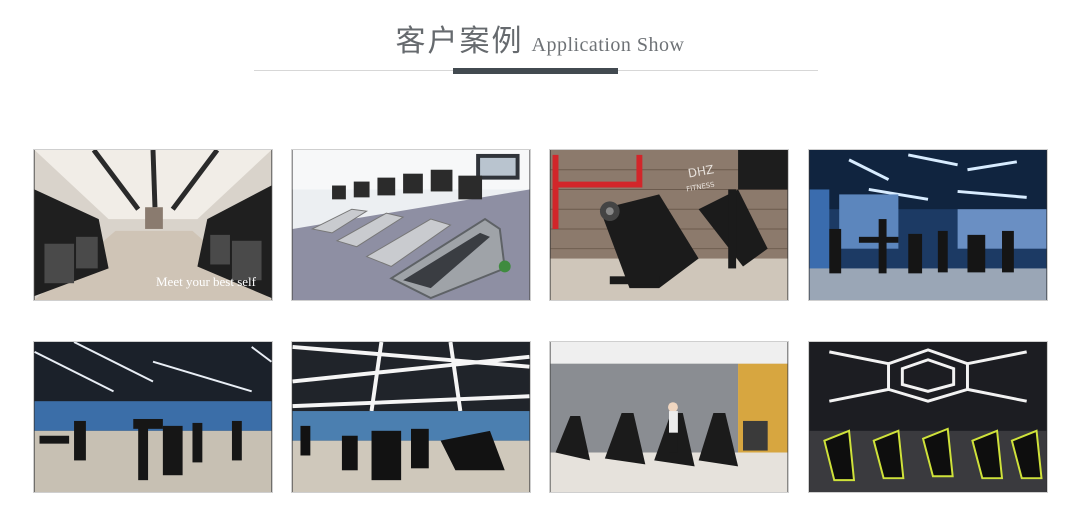  Describe the element at coordinates (153, 225) in the screenshot. I see `case-image-1: Meet your best self` at that location.